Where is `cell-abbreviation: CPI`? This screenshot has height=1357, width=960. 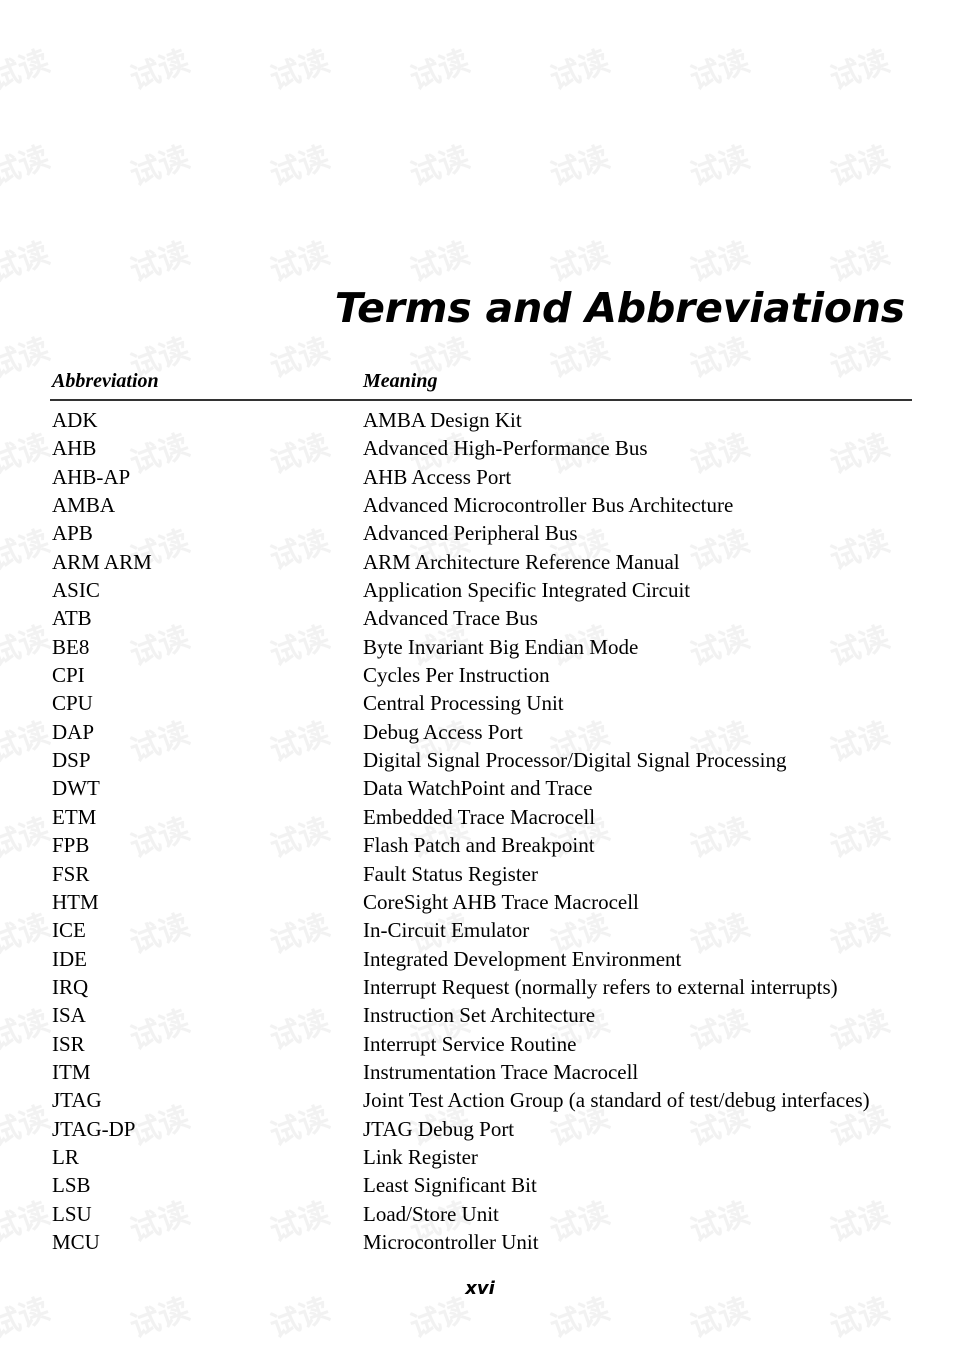 cell-abbreviation: CPI is located at coordinates (68, 675).